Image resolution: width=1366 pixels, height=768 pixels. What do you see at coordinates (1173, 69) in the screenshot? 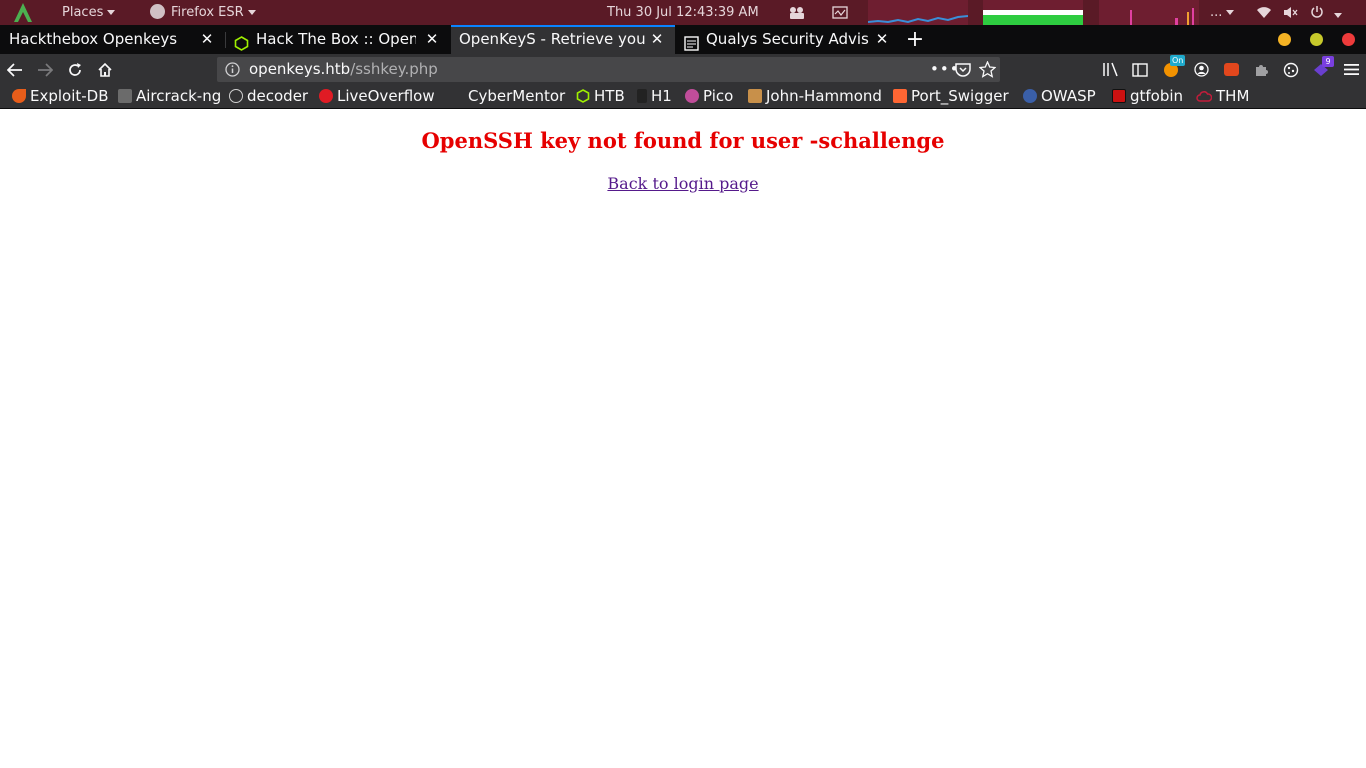
I see `extension-on-icon: On` at bounding box center [1173, 69].